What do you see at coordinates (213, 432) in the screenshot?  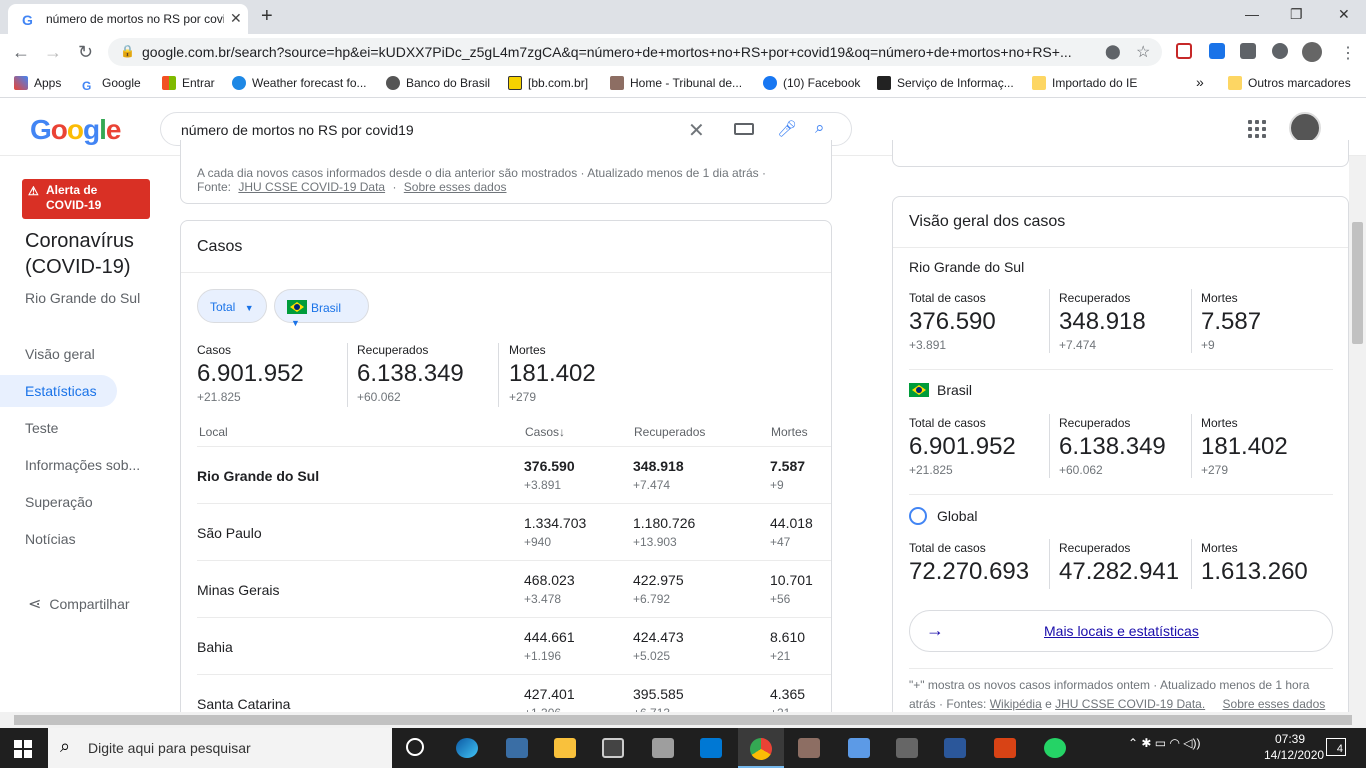 I see `header-local: Local` at bounding box center [213, 432].